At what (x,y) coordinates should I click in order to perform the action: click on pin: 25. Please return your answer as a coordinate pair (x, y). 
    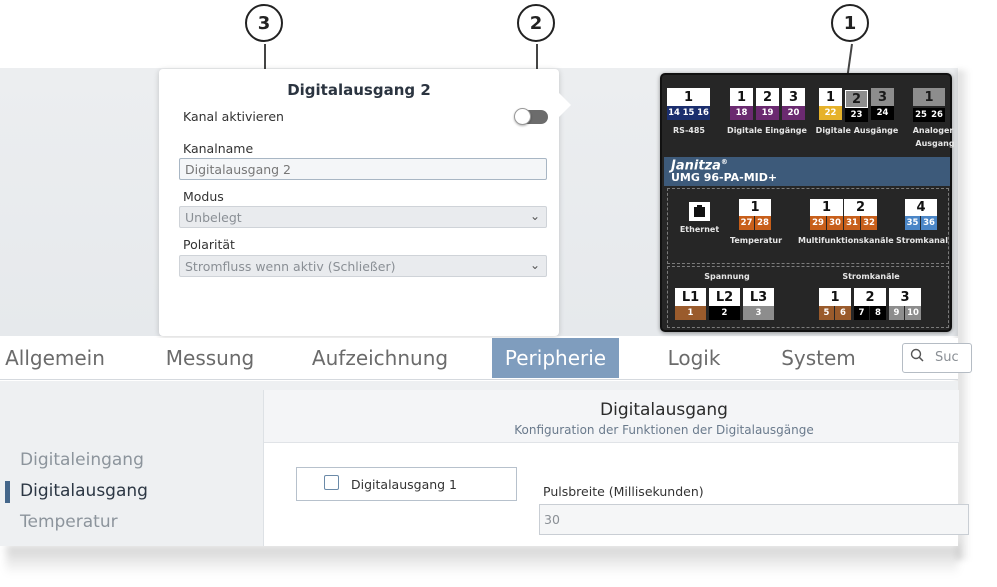
    Looking at the image, I should click on (921, 115).